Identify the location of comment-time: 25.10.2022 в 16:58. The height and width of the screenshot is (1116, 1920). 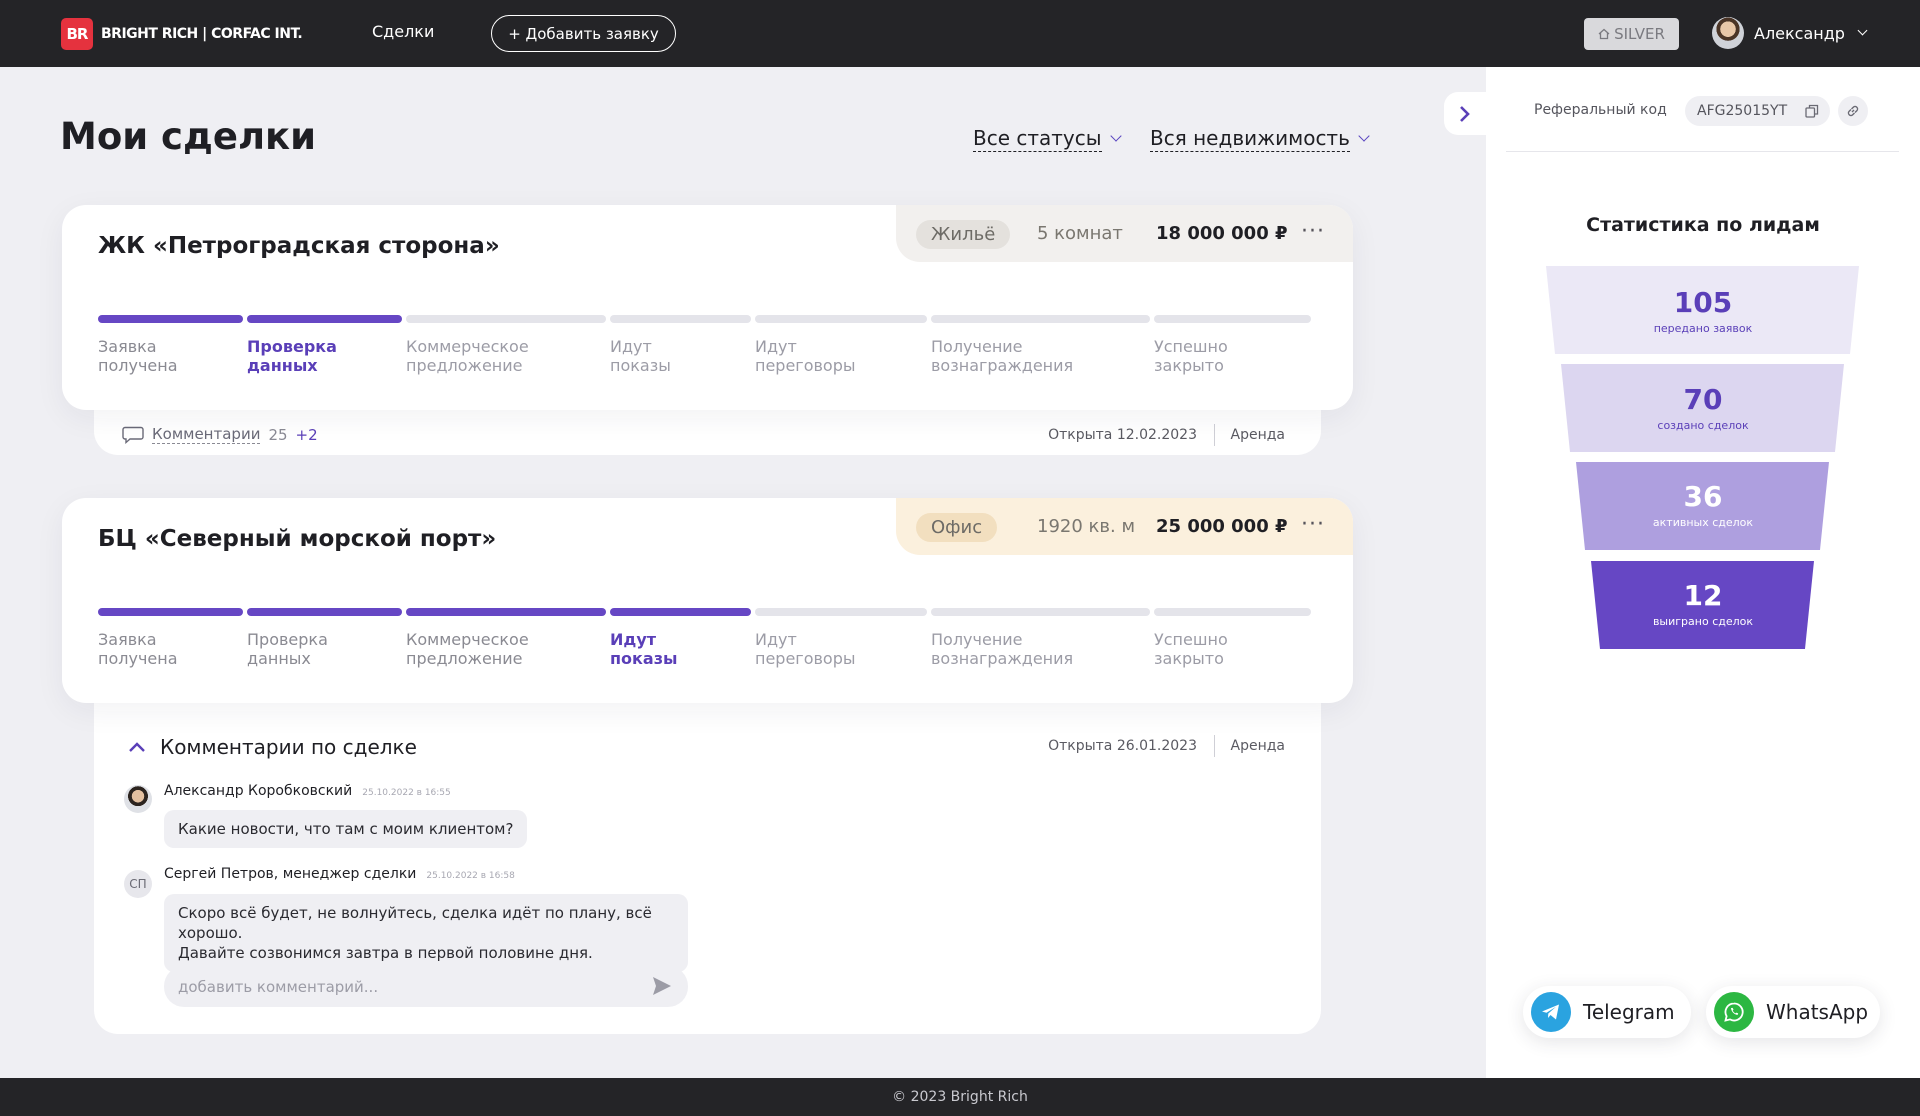
(470, 876).